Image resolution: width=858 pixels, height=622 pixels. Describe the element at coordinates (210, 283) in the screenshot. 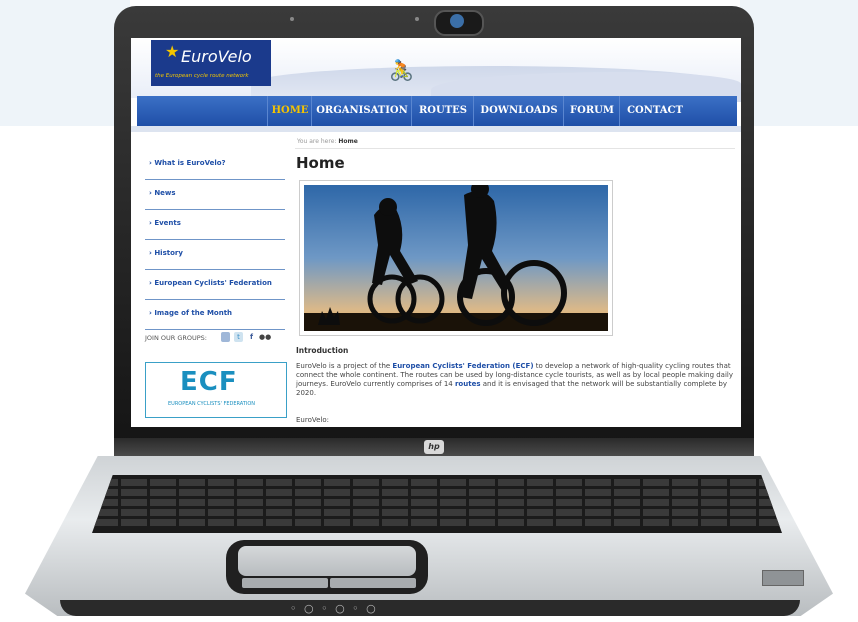

I see `sidebar-item-label: › European Cyclists' Federation` at that location.